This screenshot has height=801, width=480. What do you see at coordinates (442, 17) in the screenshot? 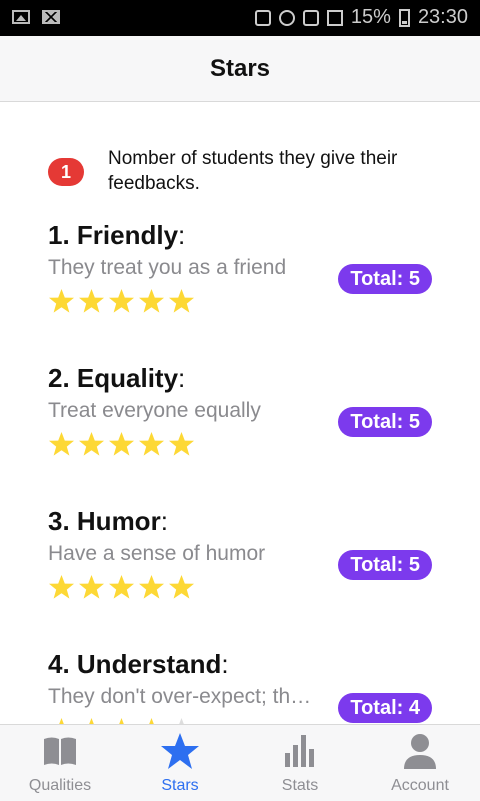
I see `clock: 23:30` at bounding box center [442, 17].